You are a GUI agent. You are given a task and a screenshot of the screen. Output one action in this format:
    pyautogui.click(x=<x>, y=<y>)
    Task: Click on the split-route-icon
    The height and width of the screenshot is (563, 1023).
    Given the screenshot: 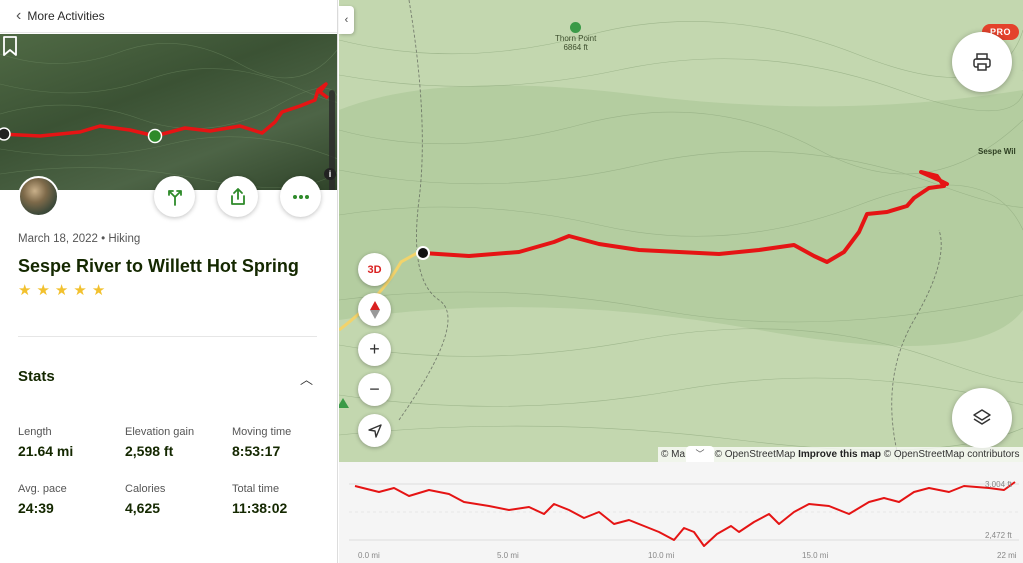 What is the action you would take?
    pyautogui.click(x=174, y=197)
    